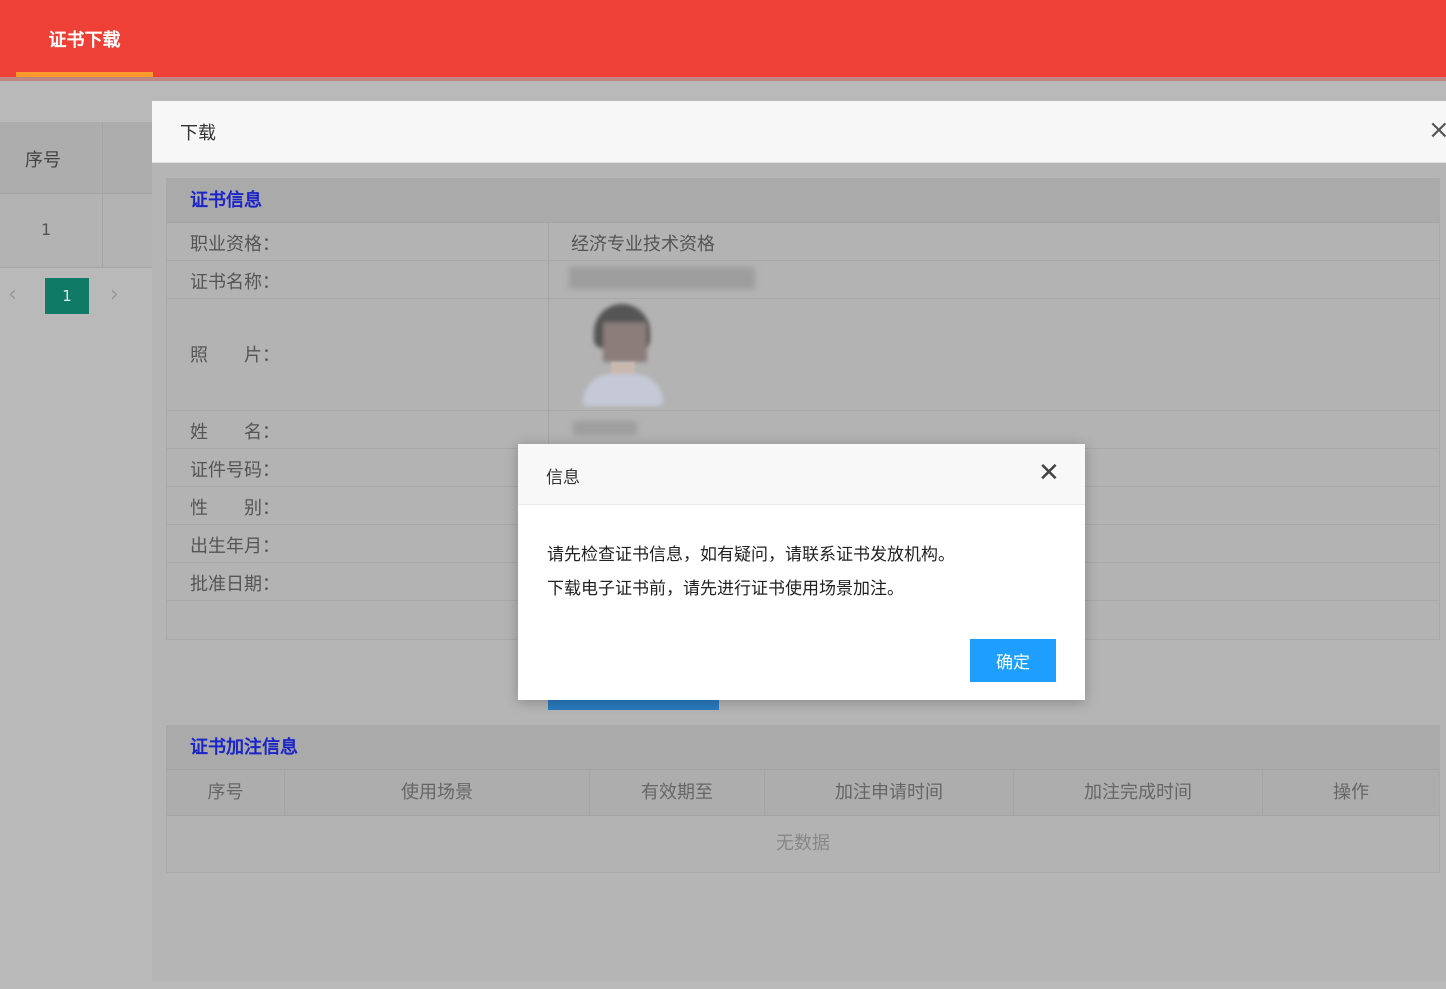 This screenshot has width=1446, height=989. Describe the element at coordinates (1138, 793) in the screenshot. I see `column-header-complete-time: 加注完成时间` at that location.